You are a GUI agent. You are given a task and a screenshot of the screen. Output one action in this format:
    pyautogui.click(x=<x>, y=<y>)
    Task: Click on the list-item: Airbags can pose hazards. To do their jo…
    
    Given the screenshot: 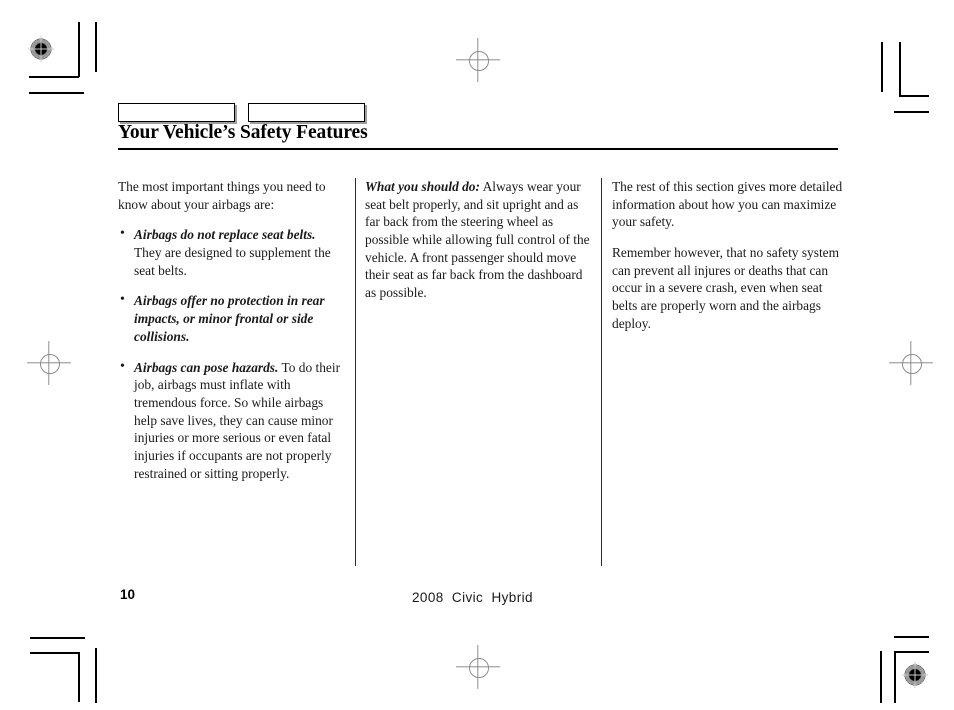 What is the action you would take?
    pyautogui.click(x=232, y=420)
    